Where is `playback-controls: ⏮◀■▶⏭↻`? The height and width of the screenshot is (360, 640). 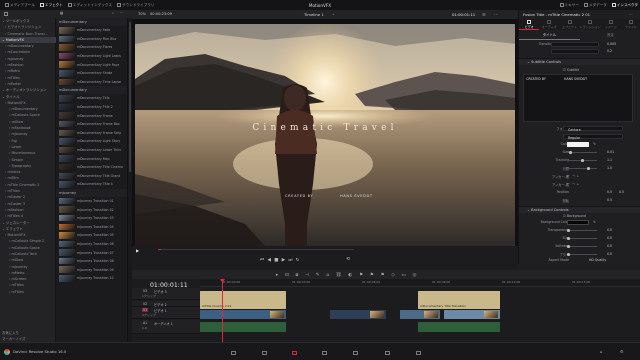 playback-controls: ⏮◀■▶⏭↻ is located at coordinates (281, 260).